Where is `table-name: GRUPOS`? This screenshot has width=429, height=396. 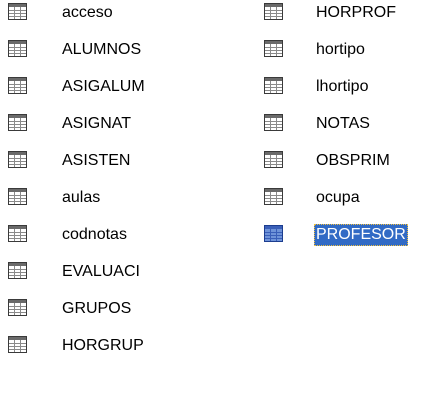
table-name: GRUPOS is located at coordinates (97, 308).